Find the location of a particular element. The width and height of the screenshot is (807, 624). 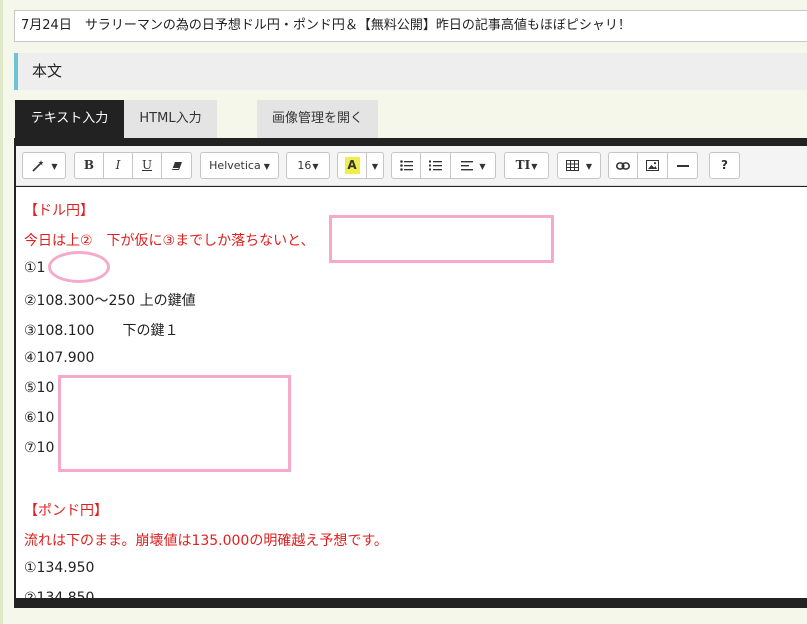

highlight-color-button: A is located at coordinates (352, 165).